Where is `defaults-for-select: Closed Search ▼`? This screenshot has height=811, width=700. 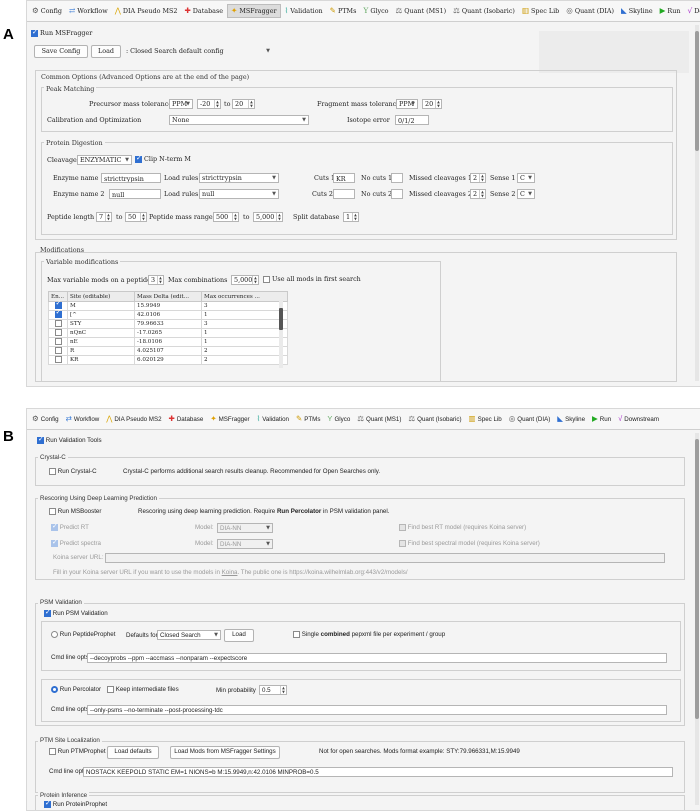 defaults-for-select: Closed Search ▼ is located at coordinates (189, 635).